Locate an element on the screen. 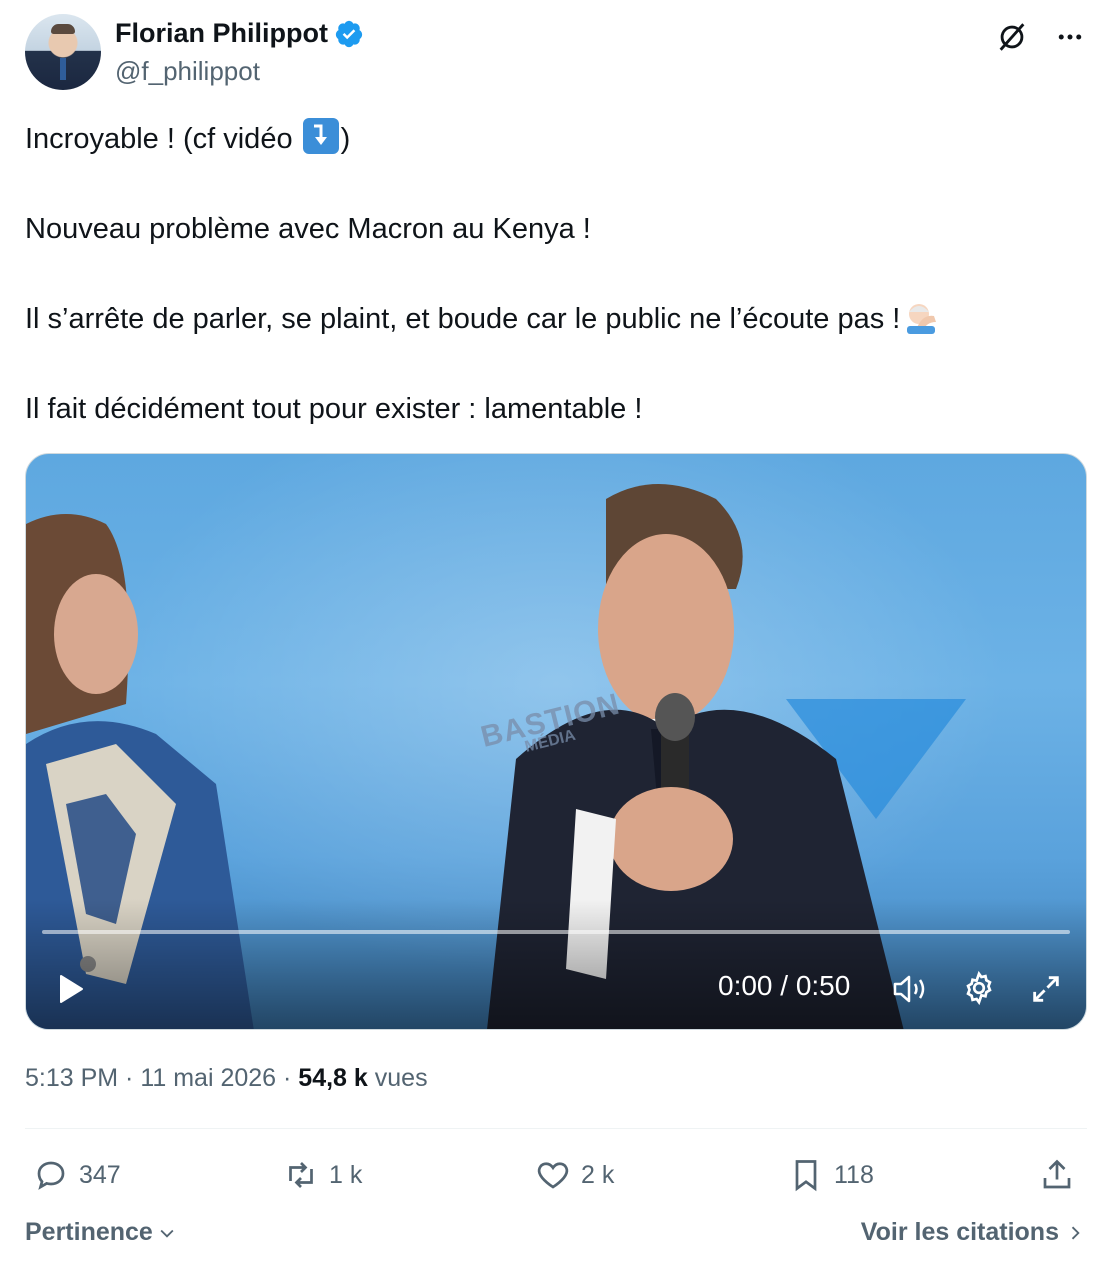  fullscreen-expand-icon is located at coordinates (1046, 989).